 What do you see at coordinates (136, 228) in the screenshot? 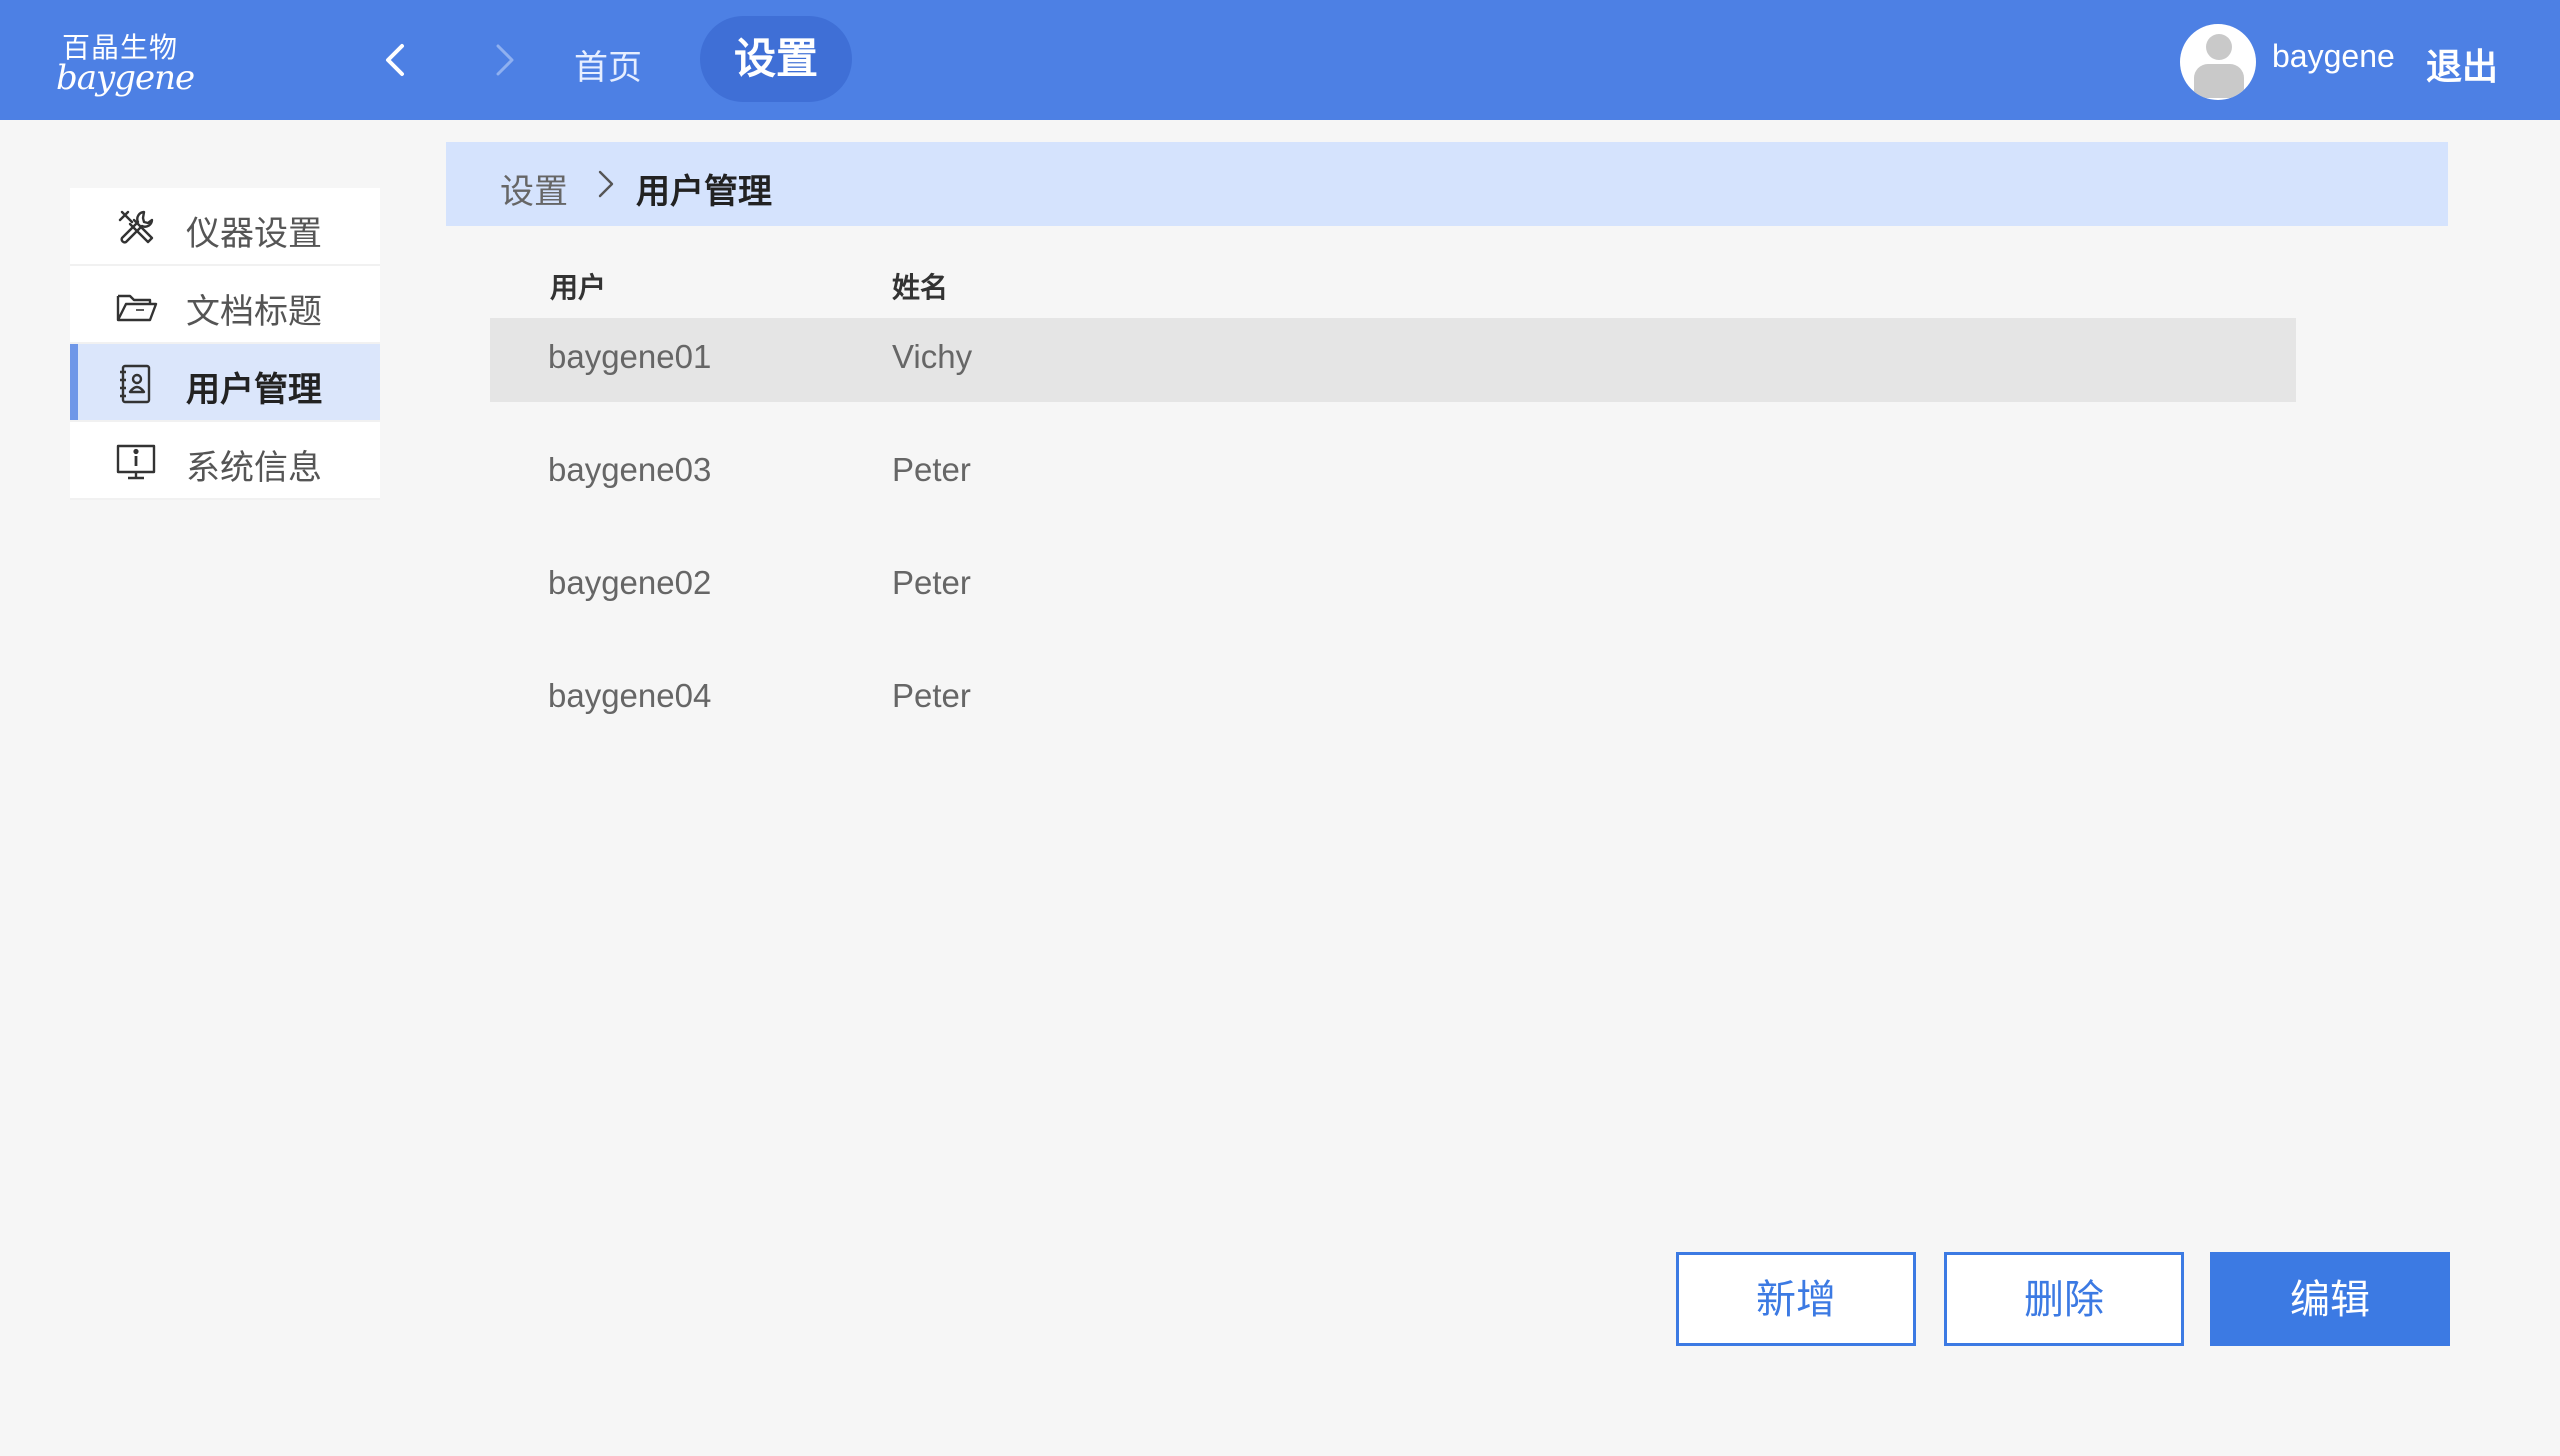
I see `tools-icon` at bounding box center [136, 228].